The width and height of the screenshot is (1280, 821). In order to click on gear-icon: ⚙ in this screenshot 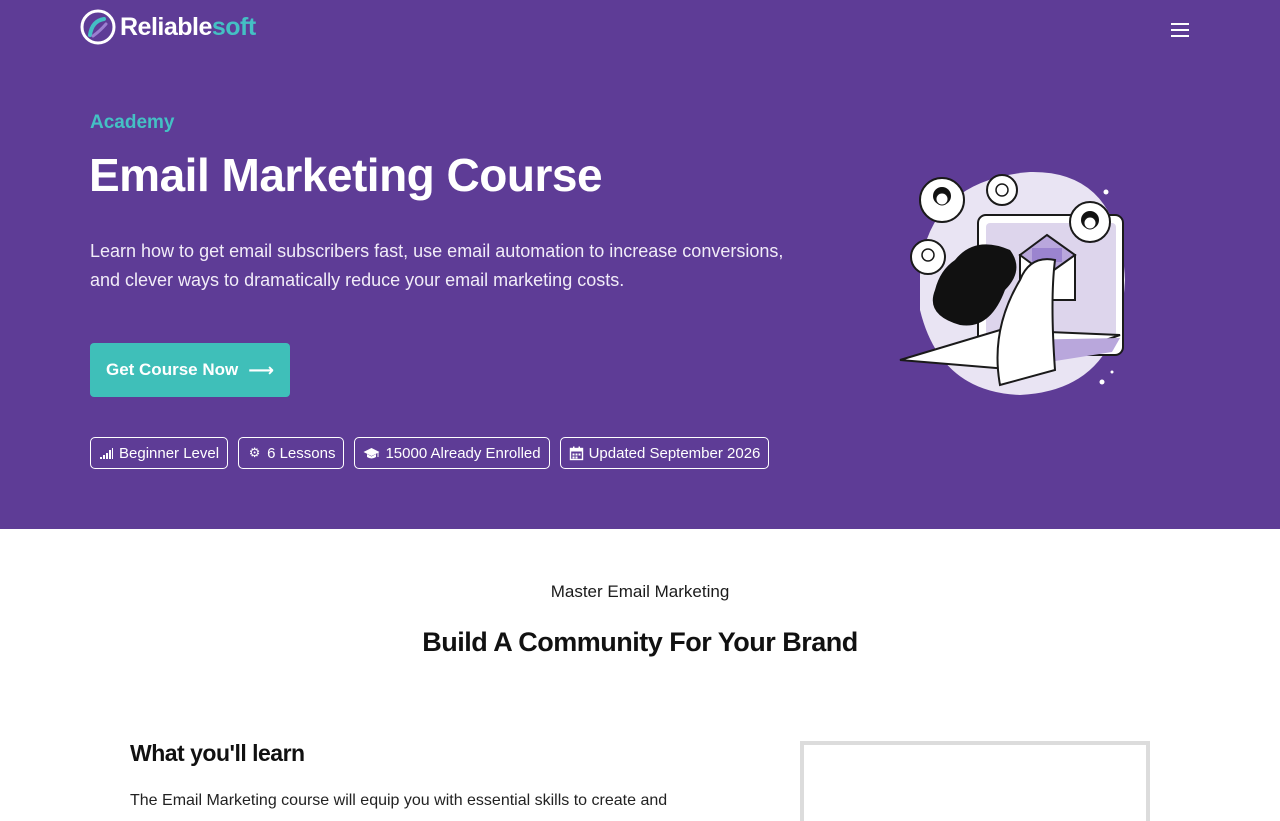, I will do `click(254, 452)`.